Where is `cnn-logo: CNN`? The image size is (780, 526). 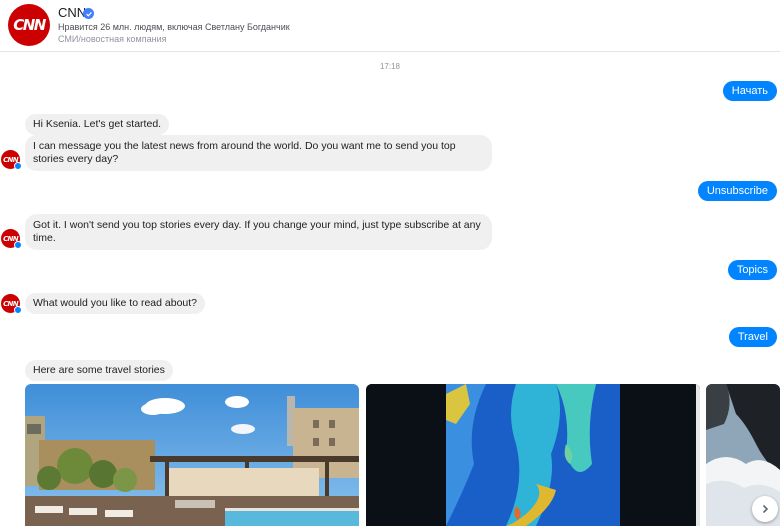 cnn-logo: CNN is located at coordinates (29, 25).